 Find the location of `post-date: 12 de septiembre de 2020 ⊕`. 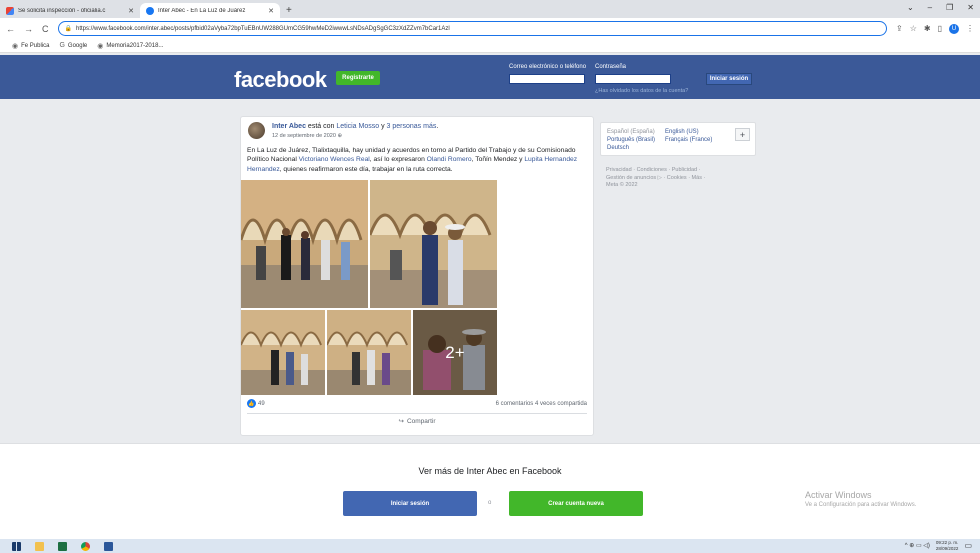

post-date: 12 de septiembre de 2020 ⊕ is located at coordinates (307, 136).